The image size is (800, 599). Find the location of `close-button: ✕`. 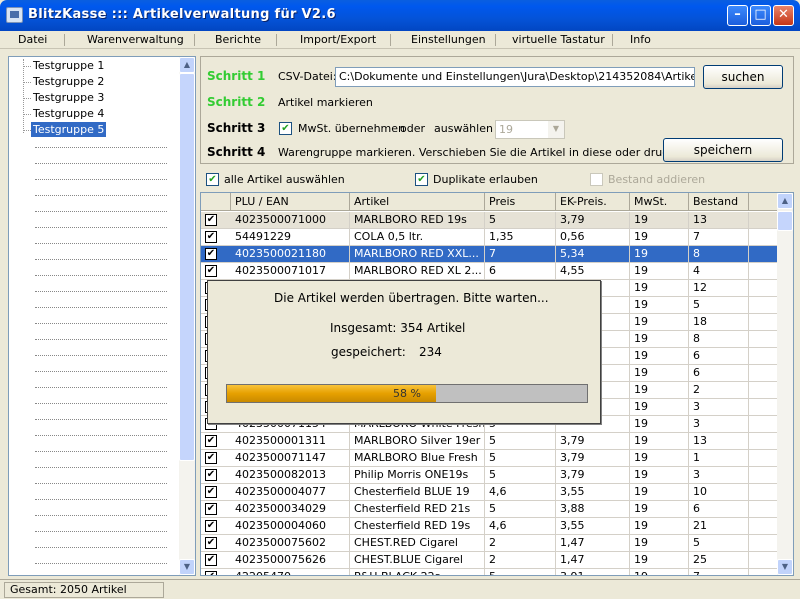

close-button: ✕ is located at coordinates (783, 15).